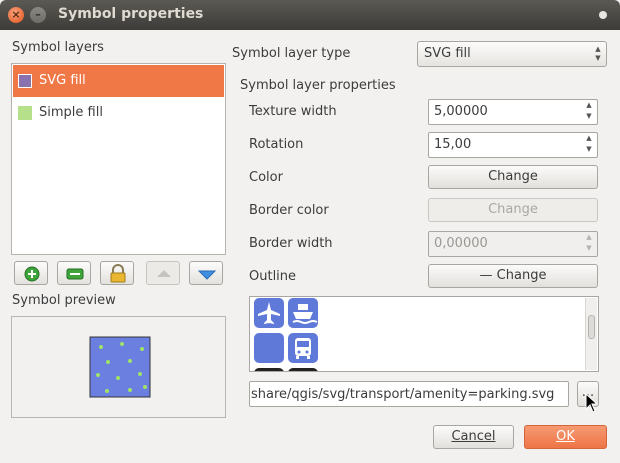  Describe the element at coordinates (512, 54) in the screenshot. I see `layer-type-select: SVG fill ▲ ▼` at that location.